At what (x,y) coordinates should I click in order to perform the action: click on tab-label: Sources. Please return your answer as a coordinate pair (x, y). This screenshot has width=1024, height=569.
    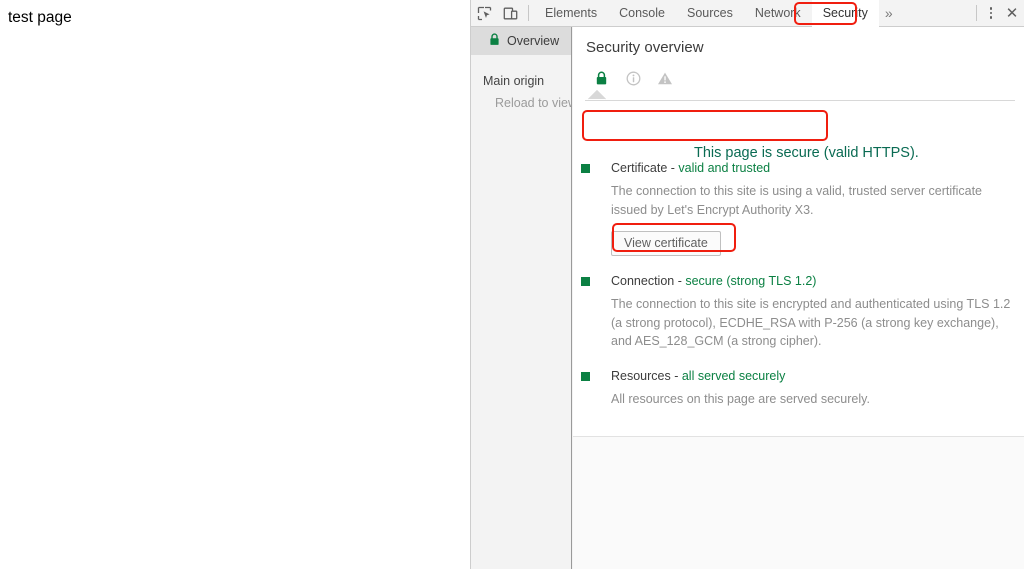
    Looking at the image, I should click on (709, 13).